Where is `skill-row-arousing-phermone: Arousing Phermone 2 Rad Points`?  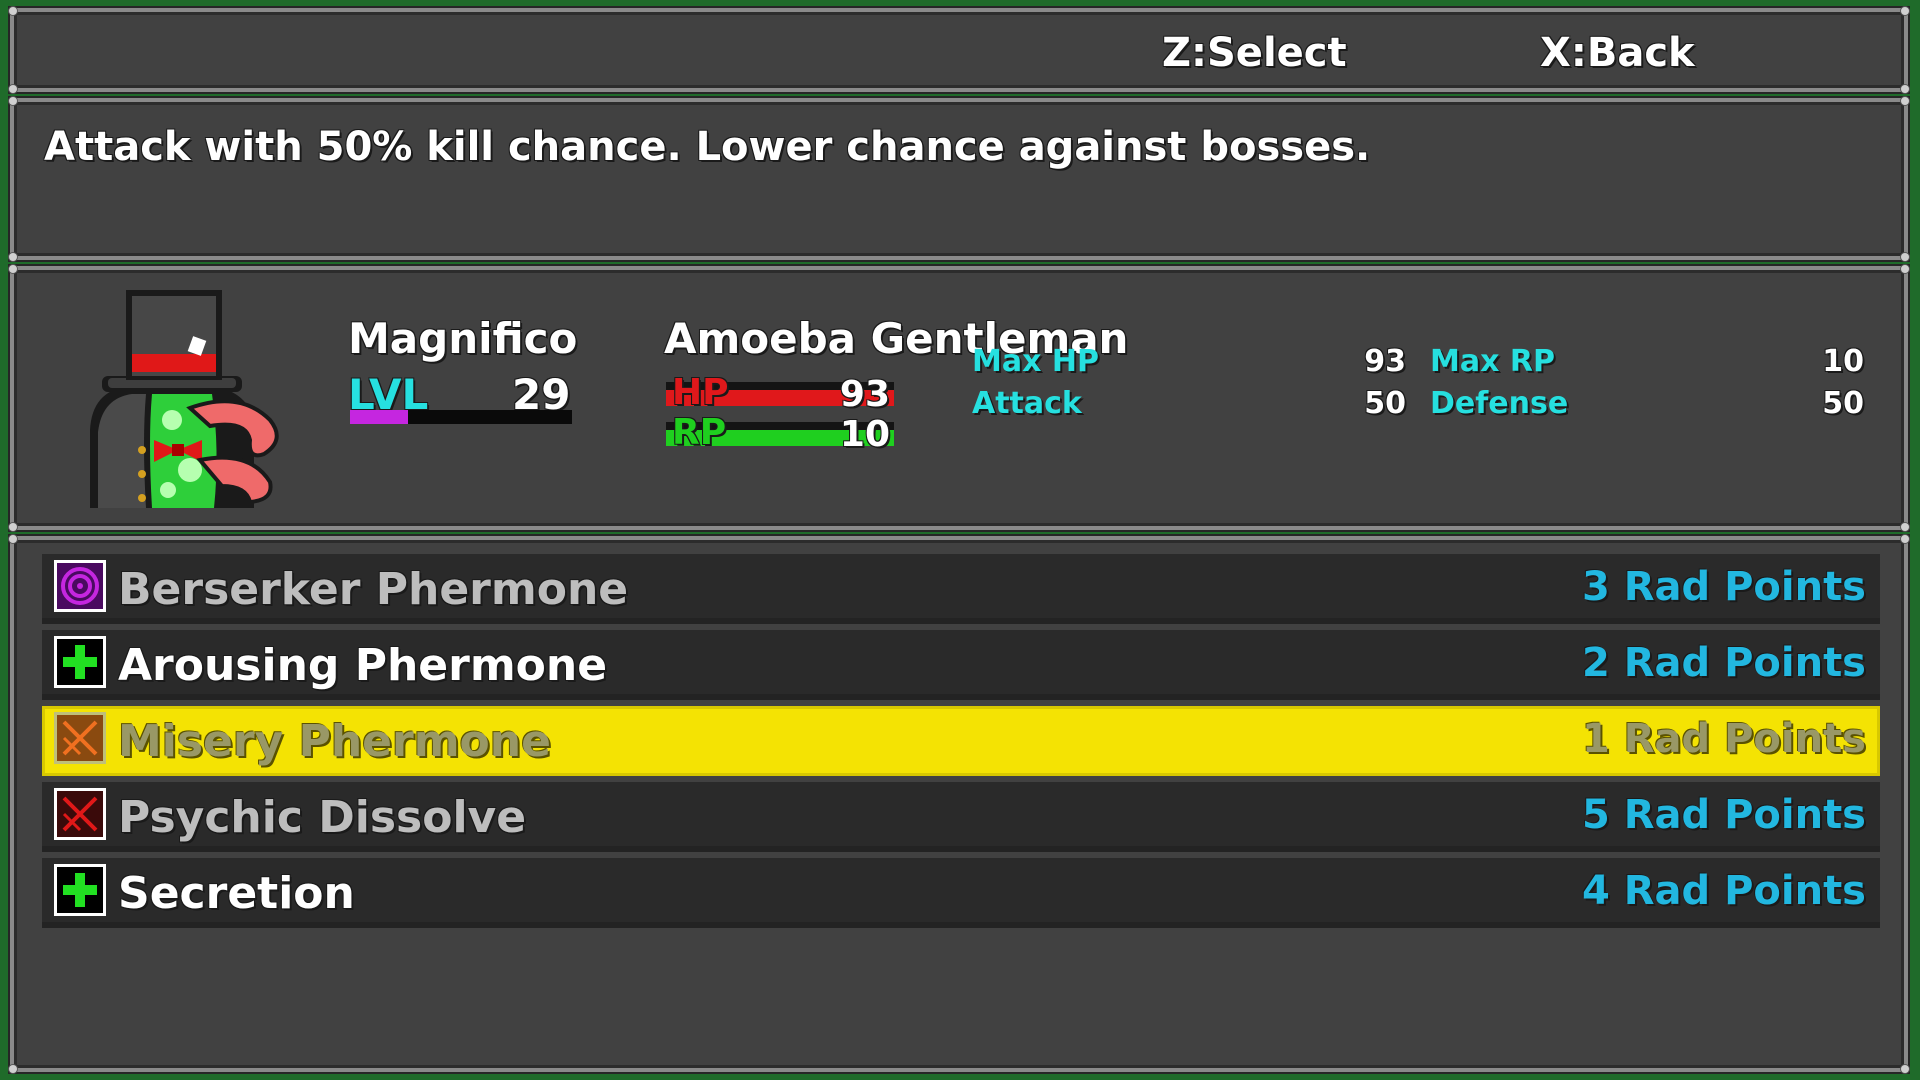 skill-row-arousing-phermone: Arousing Phermone 2 Rad Points is located at coordinates (961, 665).